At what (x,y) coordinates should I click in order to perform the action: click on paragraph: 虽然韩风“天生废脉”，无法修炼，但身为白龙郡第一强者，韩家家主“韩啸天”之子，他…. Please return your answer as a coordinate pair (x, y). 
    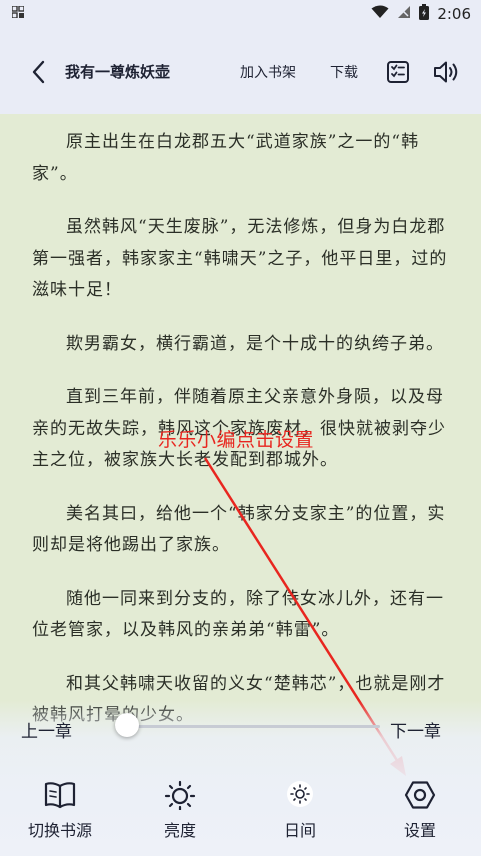
    Looking at the image, I should click on (240, 258).